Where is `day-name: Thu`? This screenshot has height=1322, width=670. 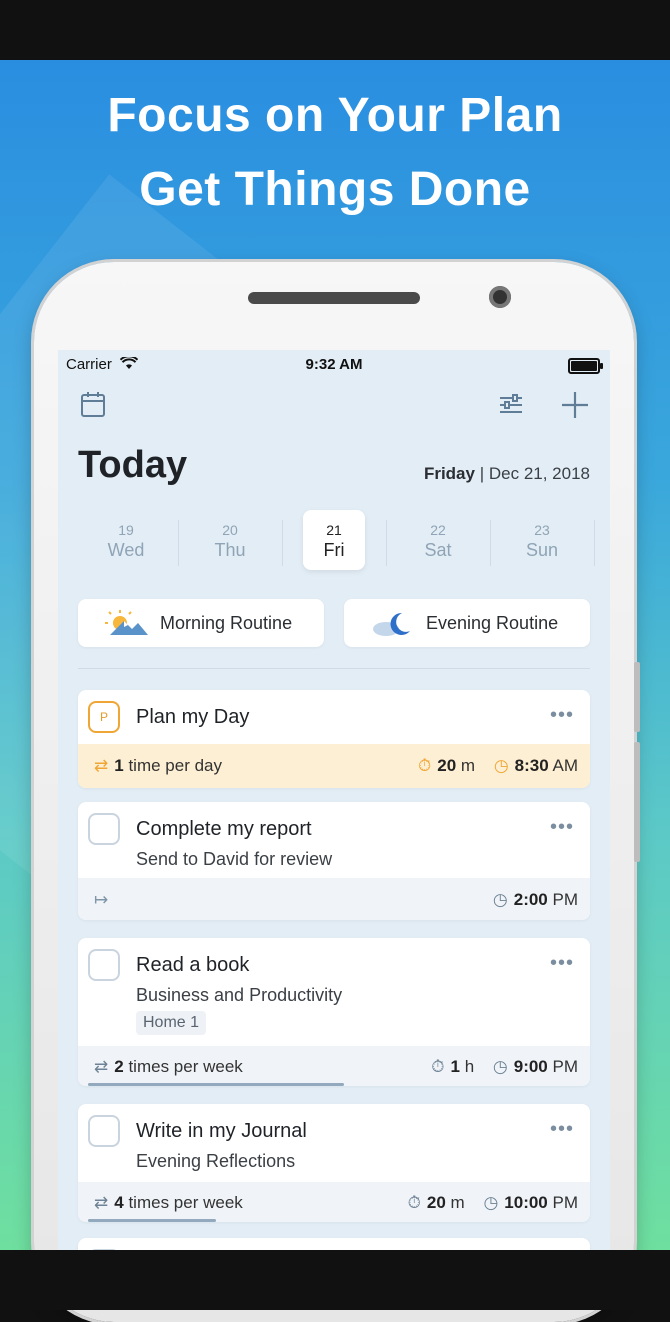
day-name: Thu is located at coordinates (230, 550).